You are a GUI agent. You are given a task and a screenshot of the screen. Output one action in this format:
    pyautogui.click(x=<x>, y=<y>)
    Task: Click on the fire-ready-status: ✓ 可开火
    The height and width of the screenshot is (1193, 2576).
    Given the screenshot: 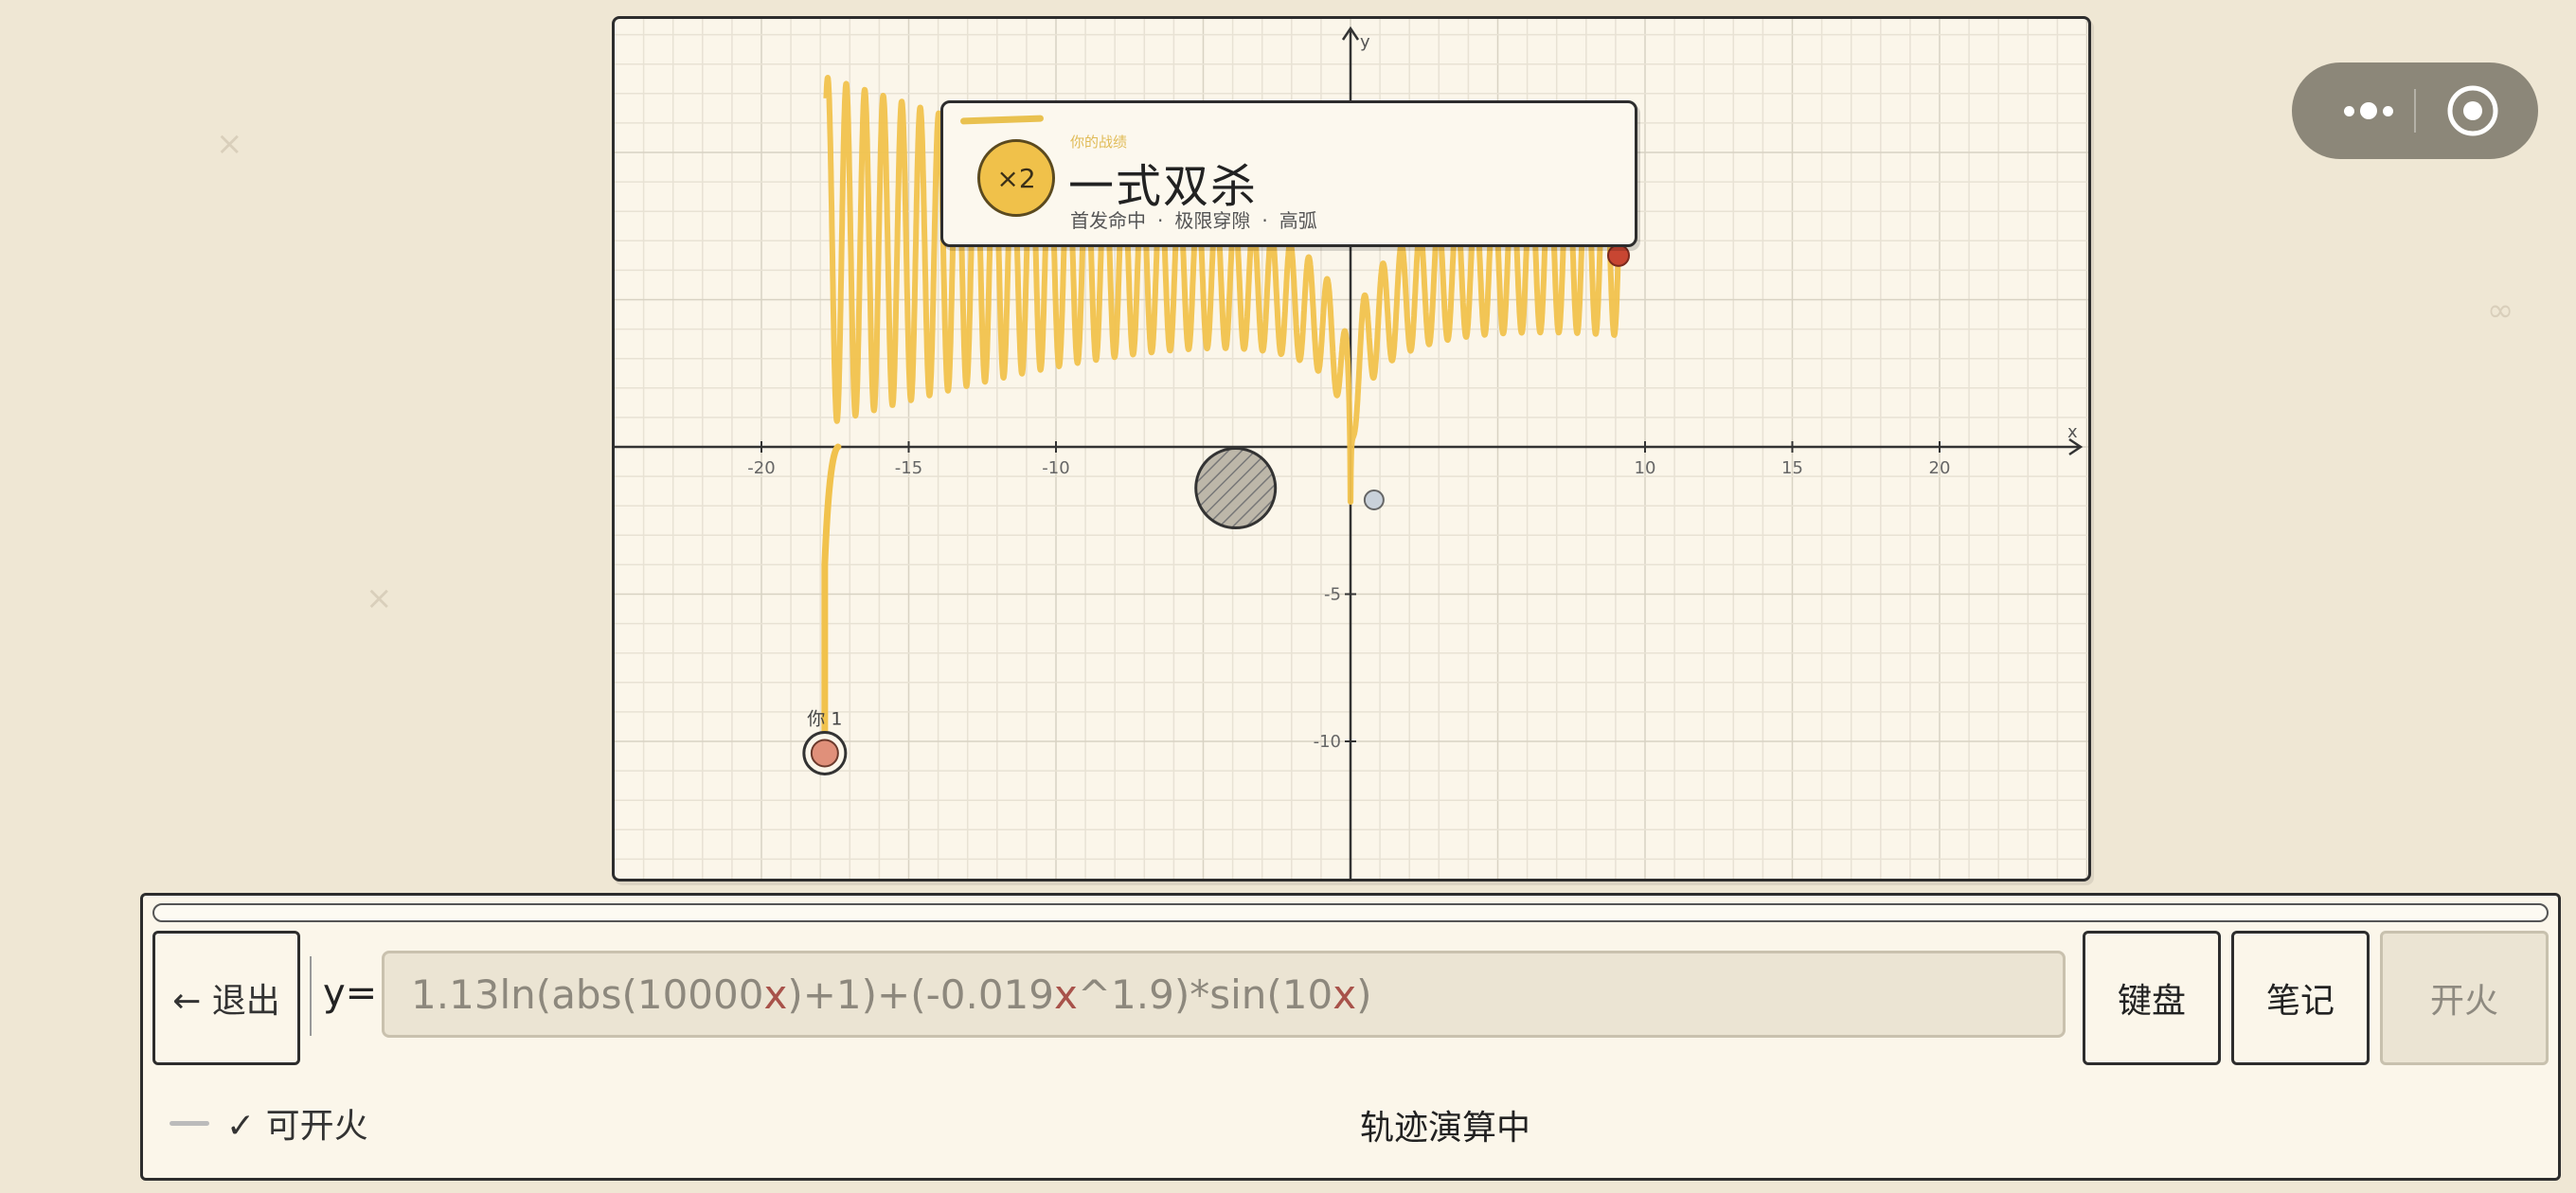 What is the action you would take?
    pyautogui.click(x=269, y=1123)
    